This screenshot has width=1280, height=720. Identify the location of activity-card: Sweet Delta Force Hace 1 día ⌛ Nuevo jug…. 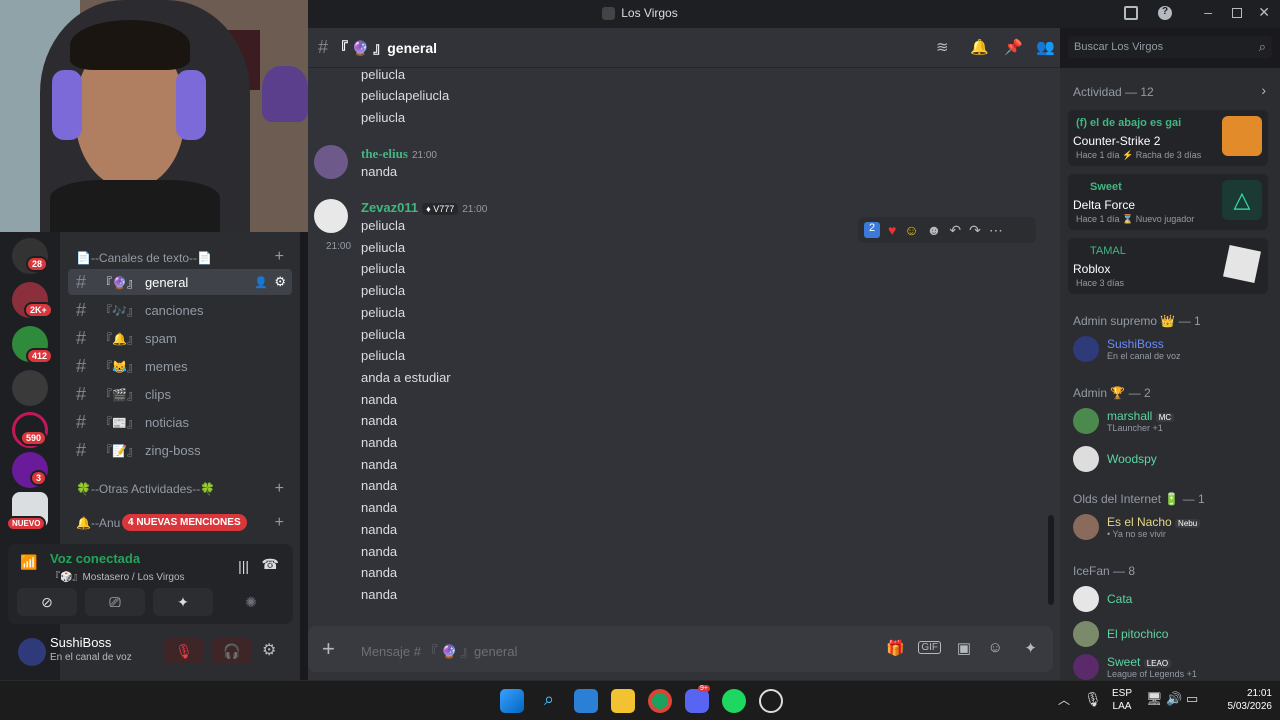
(1168, 202).